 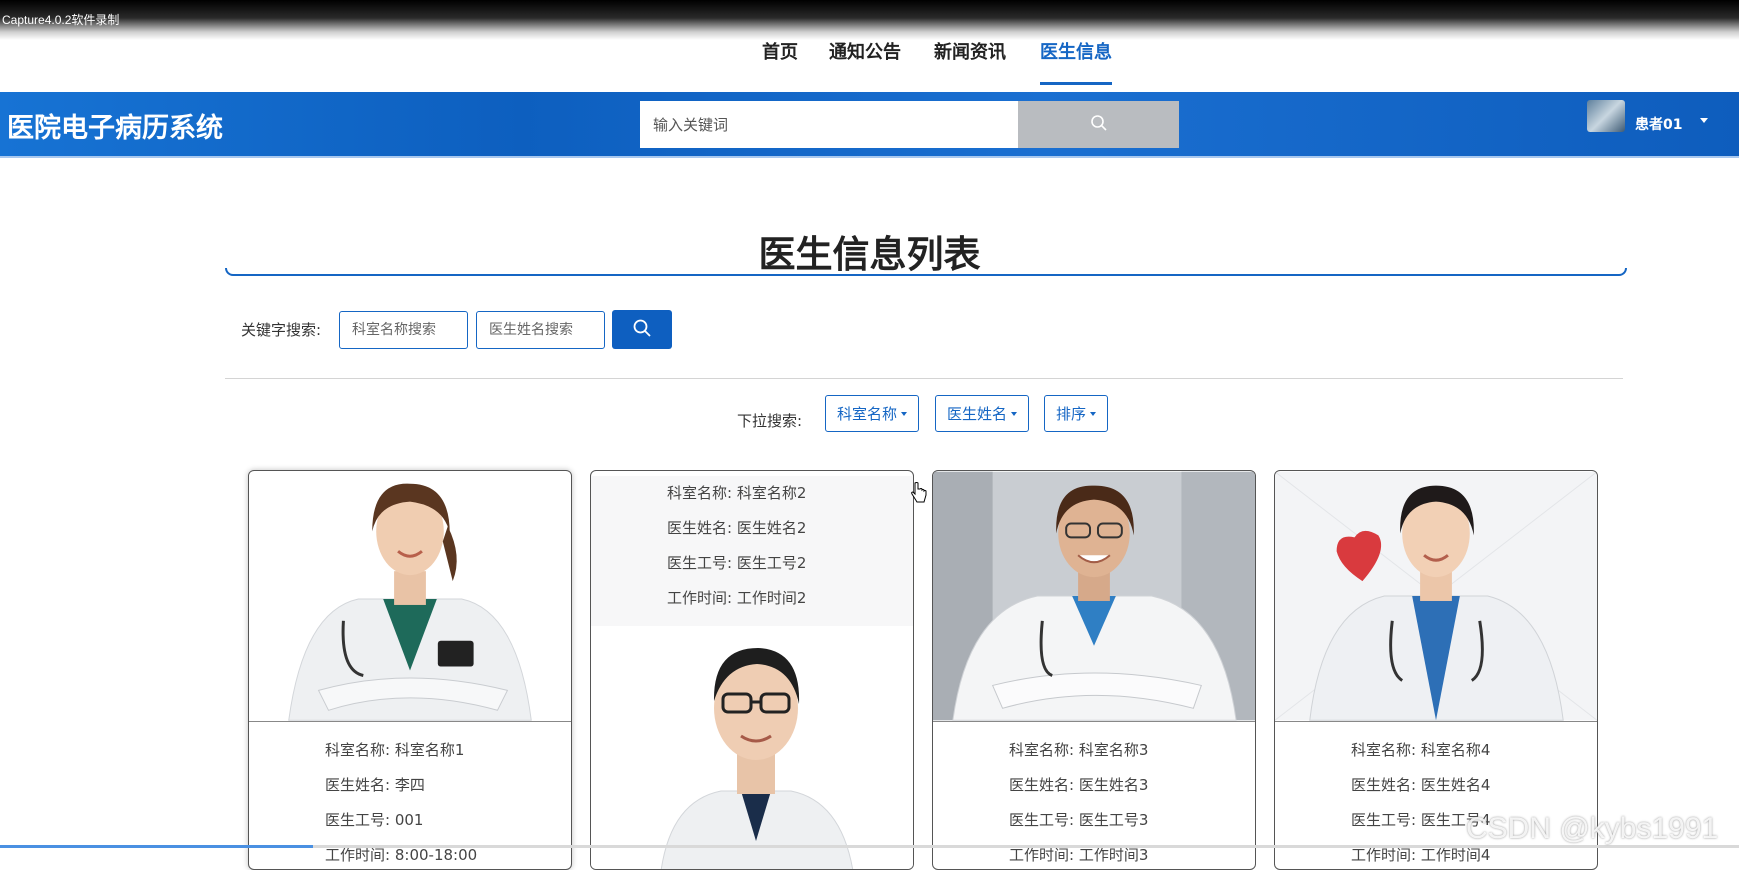 What do you see at coordinates (970, 60) in the screenshot?
I see `nav-item-news: 新闻资讯` at bounding box center [970, 60].